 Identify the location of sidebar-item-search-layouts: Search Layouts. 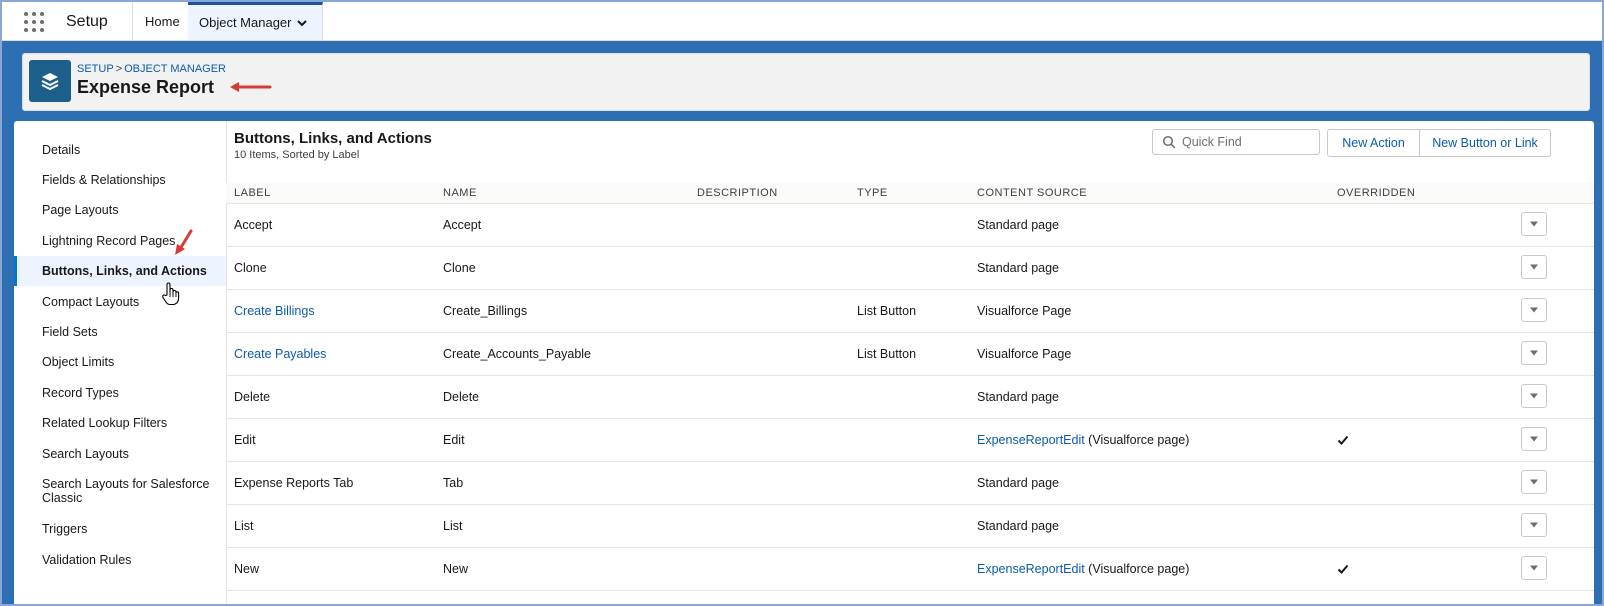
(120, 454).